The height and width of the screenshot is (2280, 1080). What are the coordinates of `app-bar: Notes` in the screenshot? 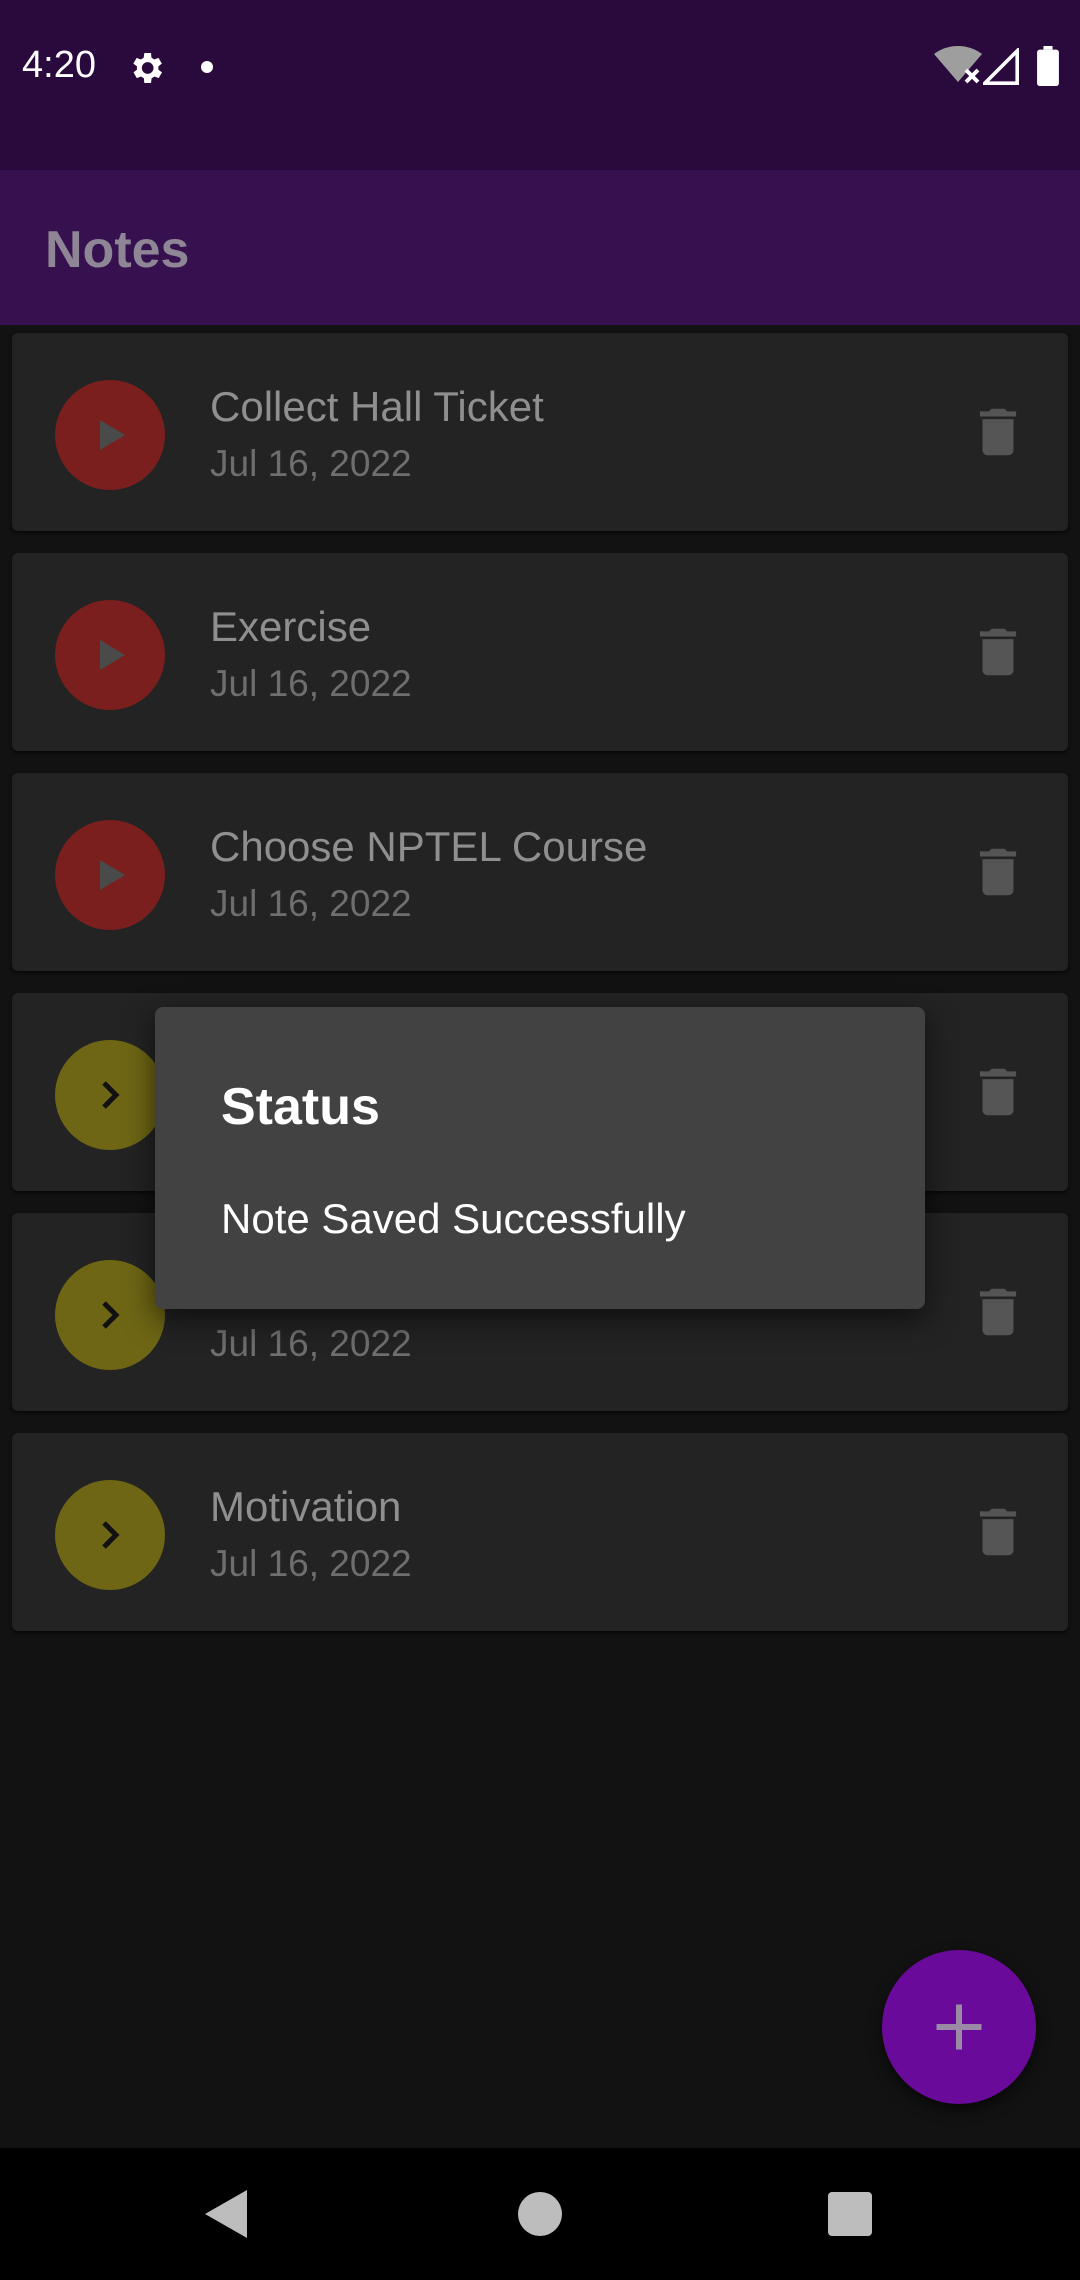 It's located at (540, 247).